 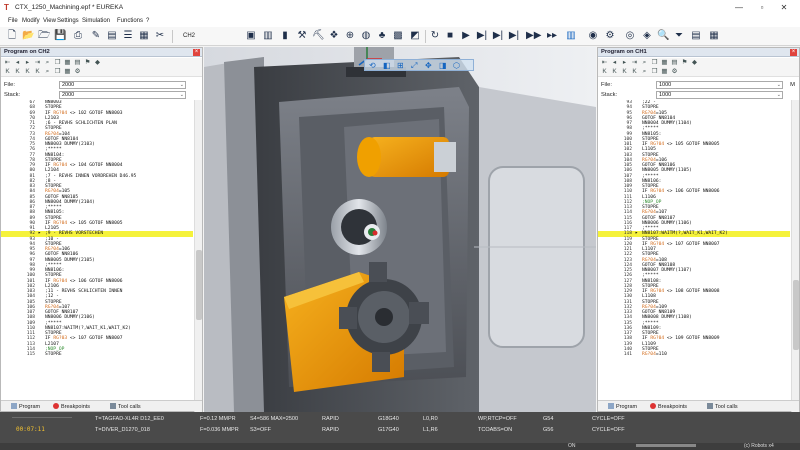 What do you see at coordinates (552, 36) in the screenshot?
I see `skip-icon: ▸▸` at bounding box center [552, 36].